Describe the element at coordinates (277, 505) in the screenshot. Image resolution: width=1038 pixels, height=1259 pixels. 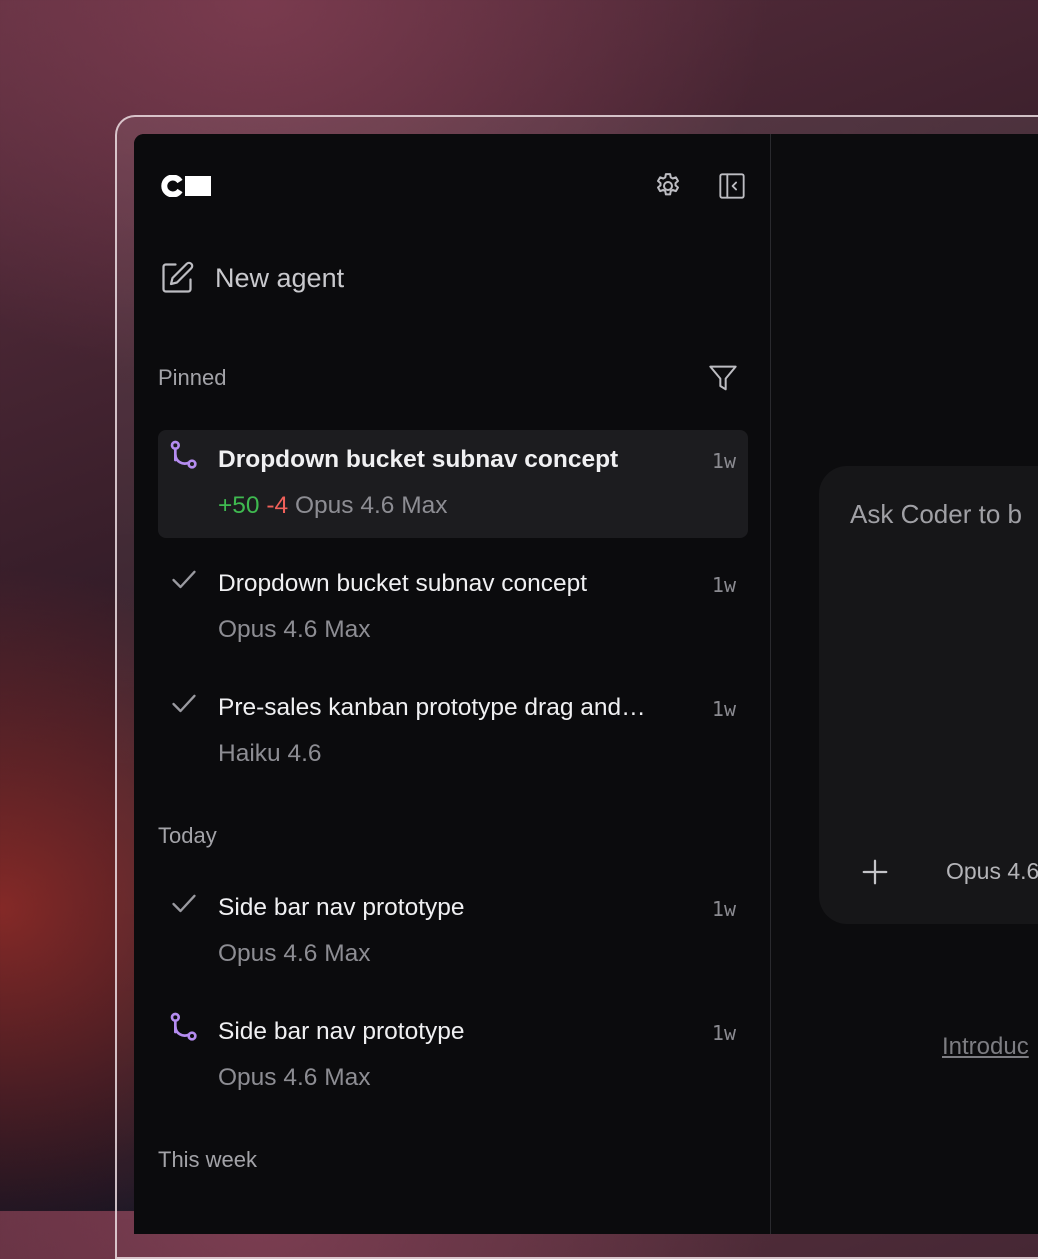
I see `deletions-count: -4` at that location.